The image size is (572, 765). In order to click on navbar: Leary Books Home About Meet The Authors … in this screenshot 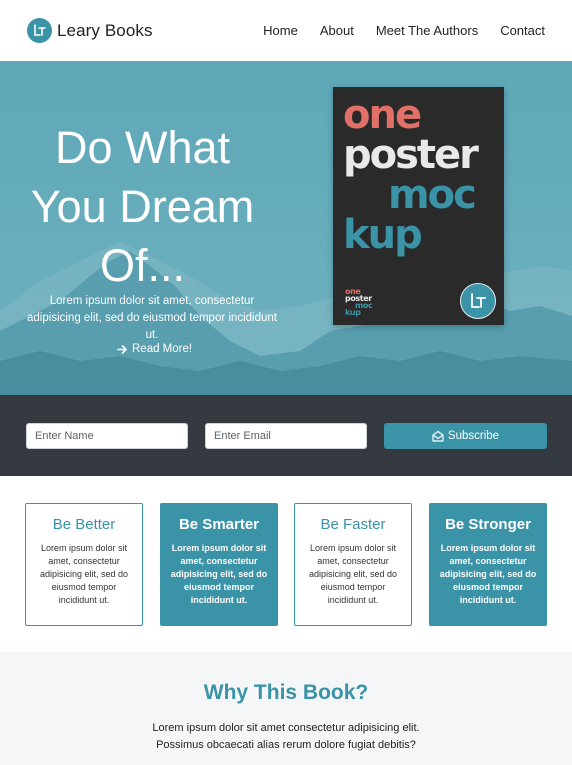, I will do `click(286, 30)`.